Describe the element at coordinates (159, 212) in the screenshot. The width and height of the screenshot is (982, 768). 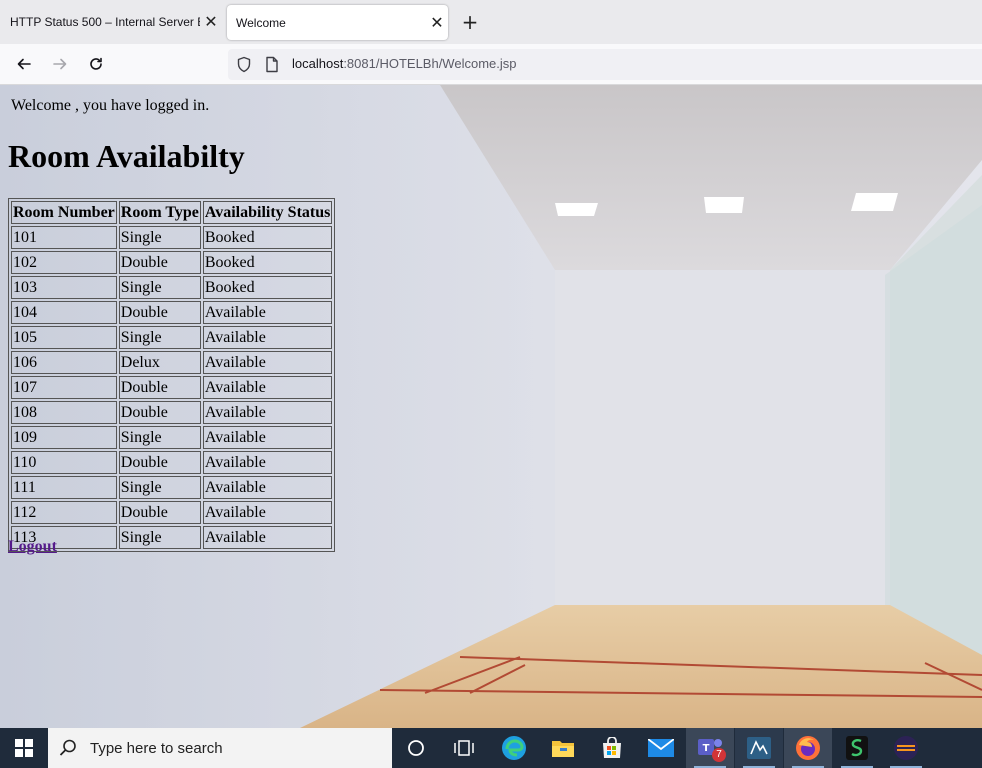
I see `column-header: Room Type` at that location.